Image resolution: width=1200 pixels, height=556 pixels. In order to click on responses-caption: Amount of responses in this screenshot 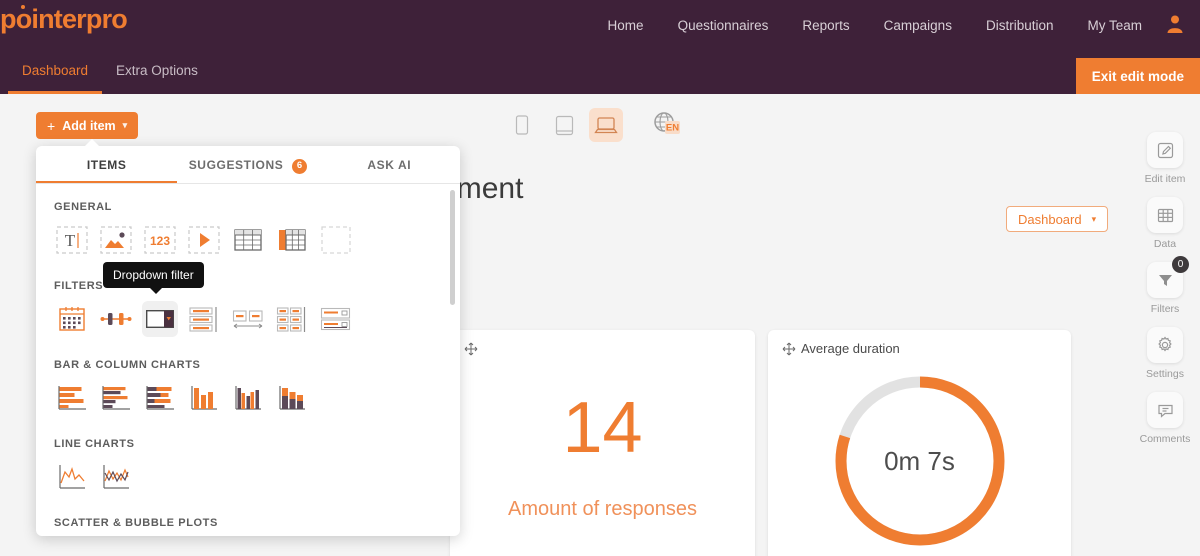, I will do `click(602, 509)`.